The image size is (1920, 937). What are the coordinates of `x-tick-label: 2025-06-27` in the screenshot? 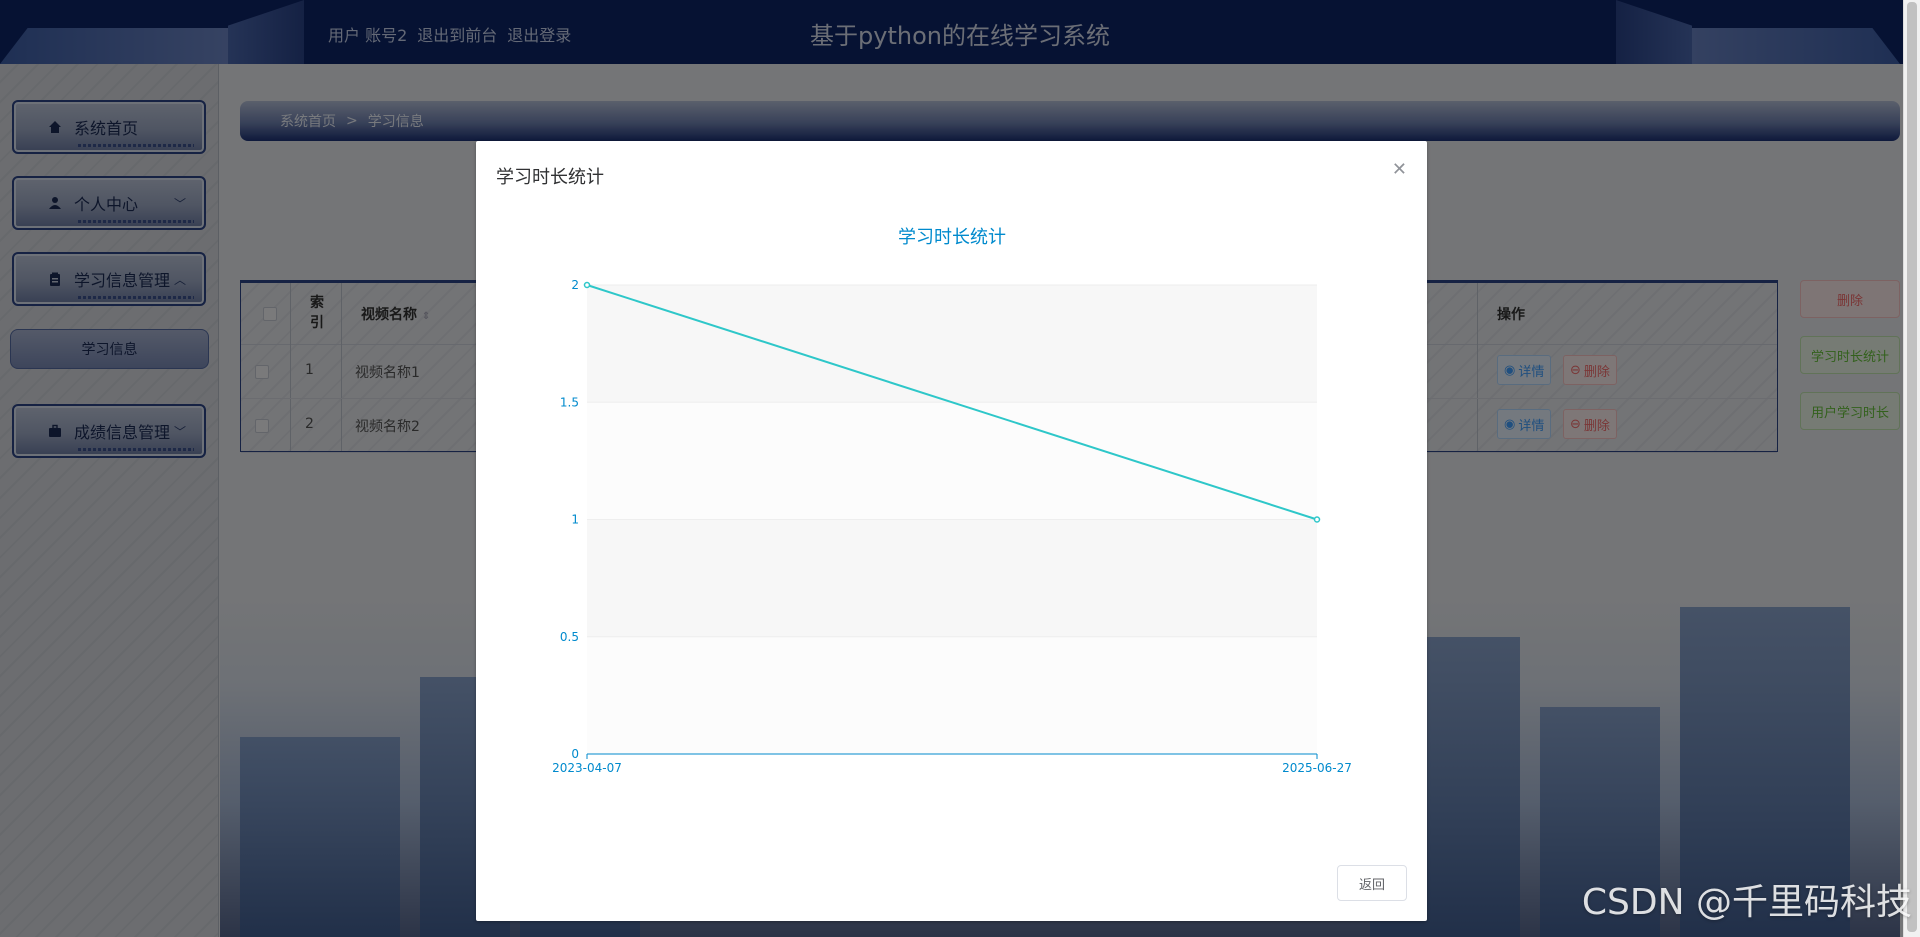 It's located at (1317, 768).